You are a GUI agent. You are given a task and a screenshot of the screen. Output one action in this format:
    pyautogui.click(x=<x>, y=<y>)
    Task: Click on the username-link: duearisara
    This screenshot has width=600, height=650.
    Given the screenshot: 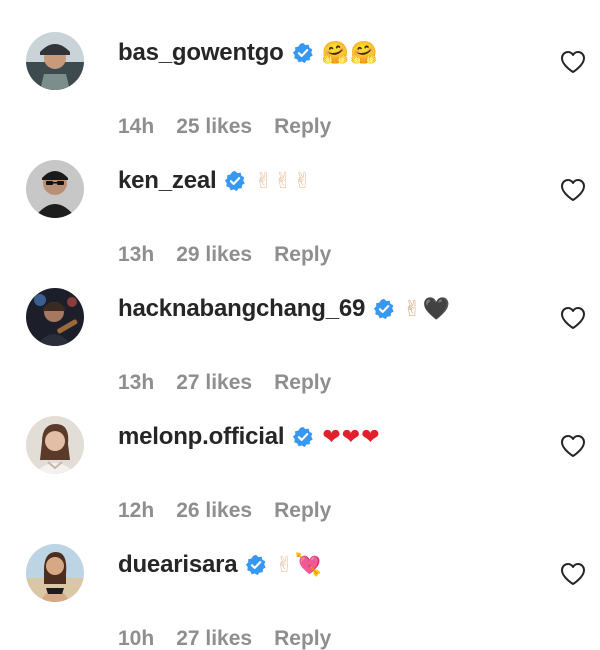 What is the action you would take?
    pyautogui.click(x=178, y=565)
    